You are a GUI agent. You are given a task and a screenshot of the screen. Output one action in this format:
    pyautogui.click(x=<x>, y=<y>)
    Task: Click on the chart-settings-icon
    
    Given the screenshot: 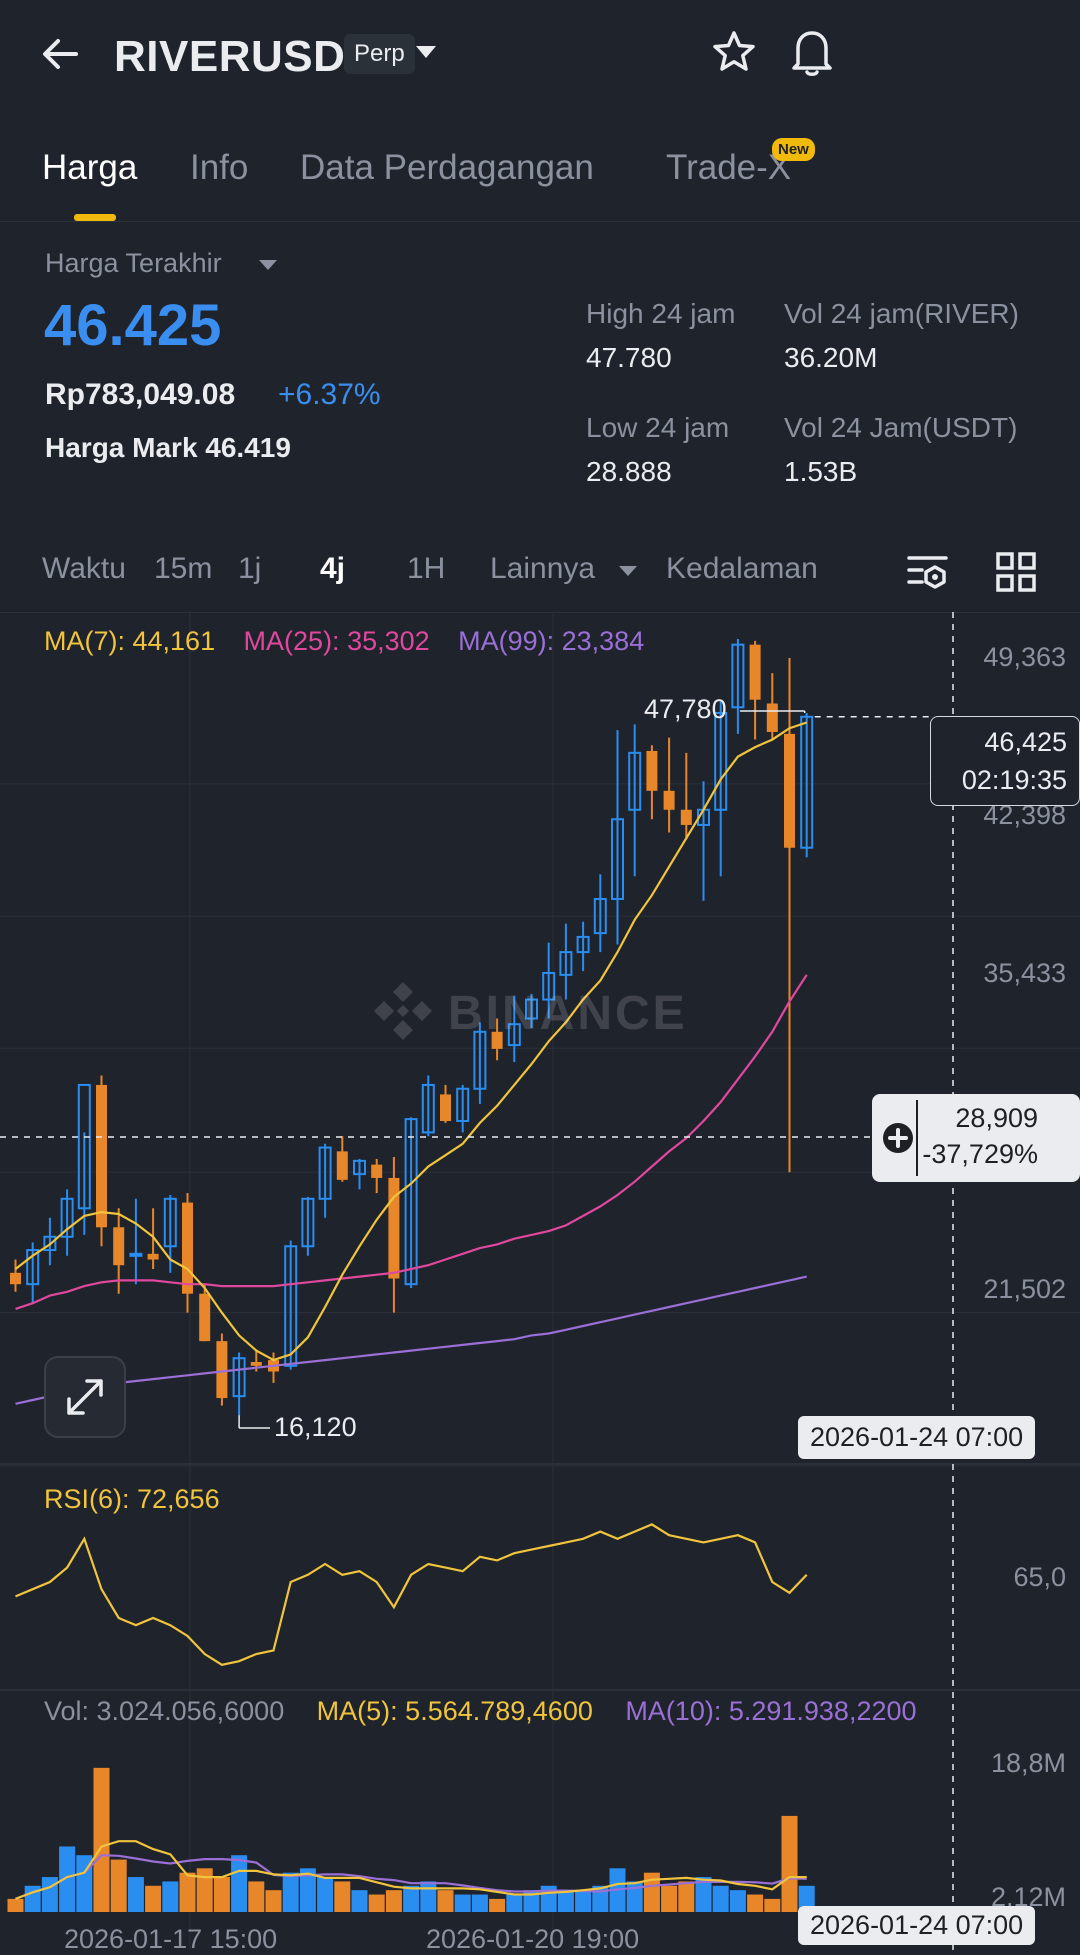 What is the action you would take?
    pyautogui.click(x=928, y=572)
    